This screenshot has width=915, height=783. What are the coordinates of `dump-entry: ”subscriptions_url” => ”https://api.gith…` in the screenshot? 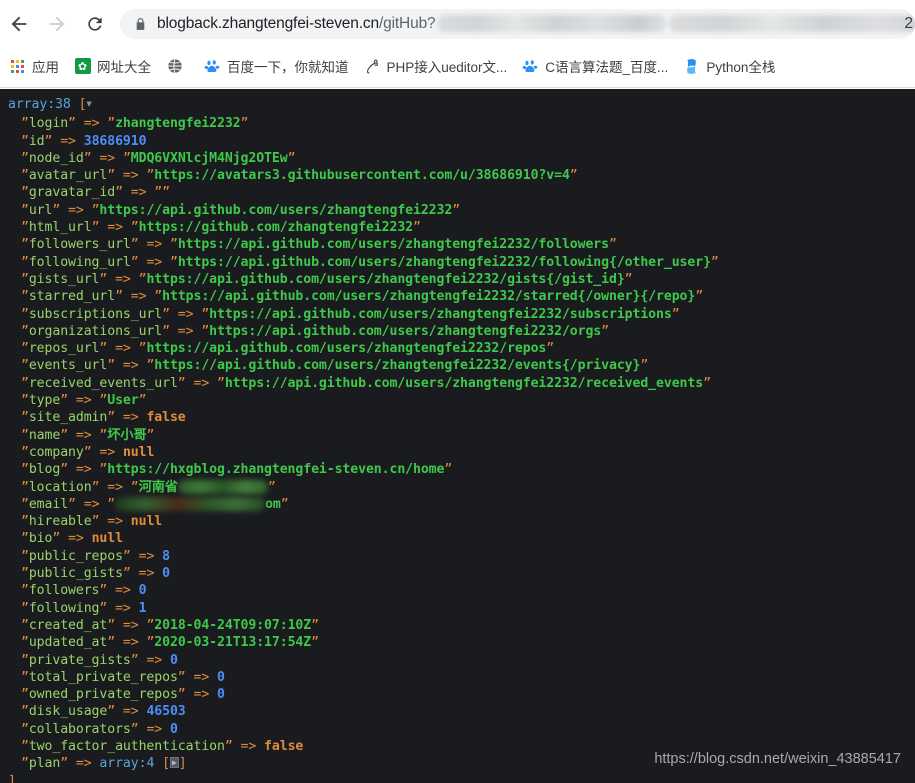 It's located at (461, 314).